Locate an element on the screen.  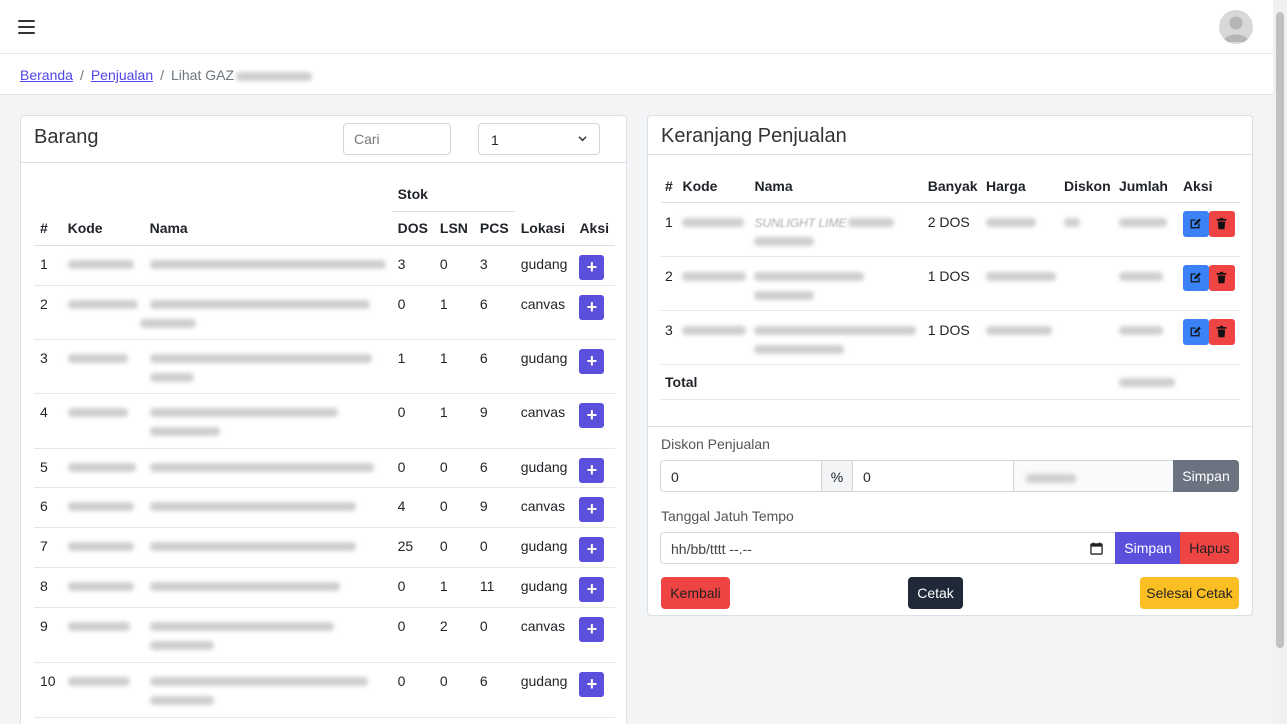
page-scrollbar is located at coordinates (1280, 362).